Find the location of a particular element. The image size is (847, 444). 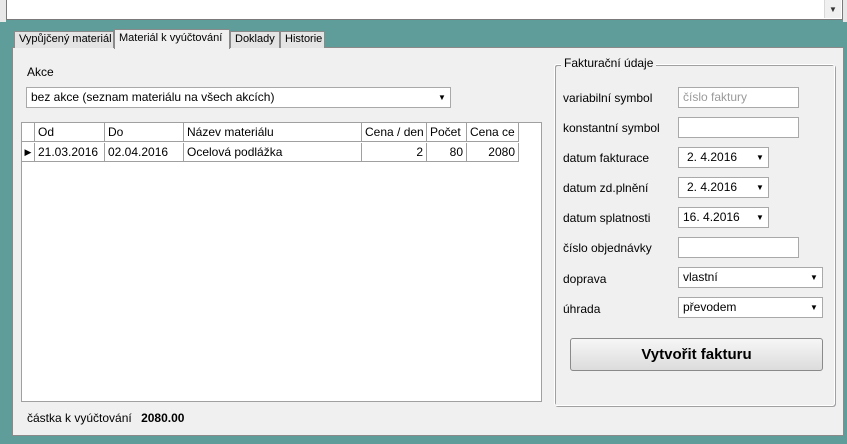

col-header-od: Od is located at coordinates (70, 132).